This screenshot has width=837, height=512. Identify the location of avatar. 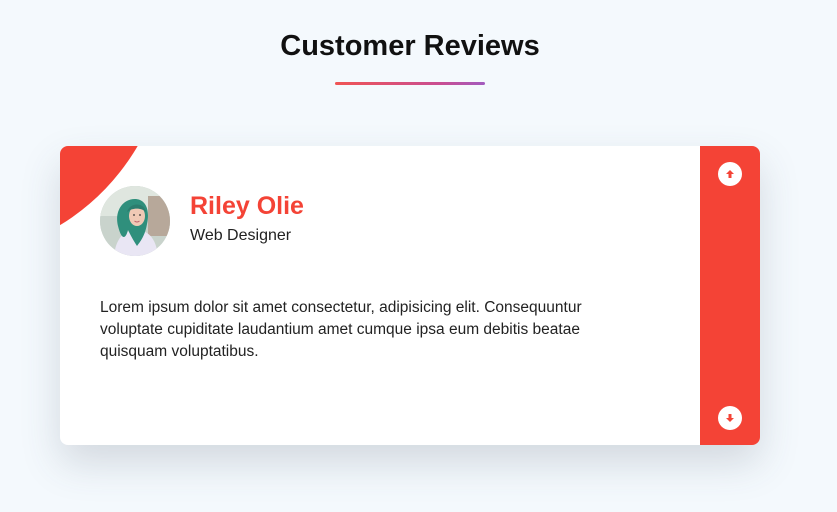
(135, 221).